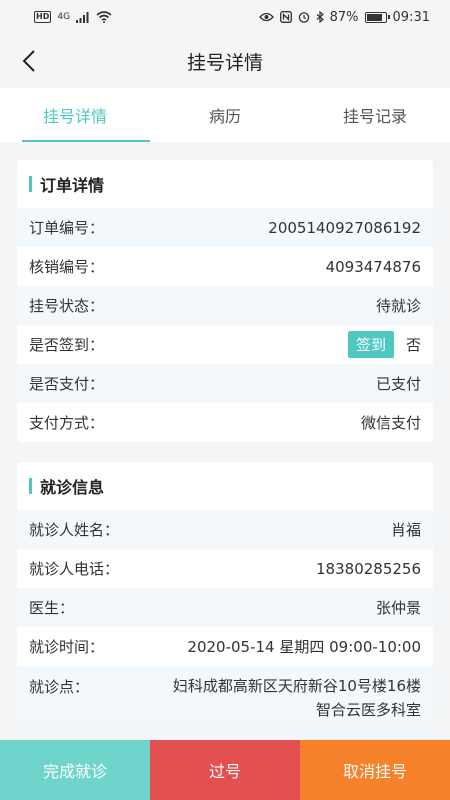 The width and height of the screenshot is (450, 800). I want to click on sign-in-row: 是否签到： 签到 否, so click(225, 344).